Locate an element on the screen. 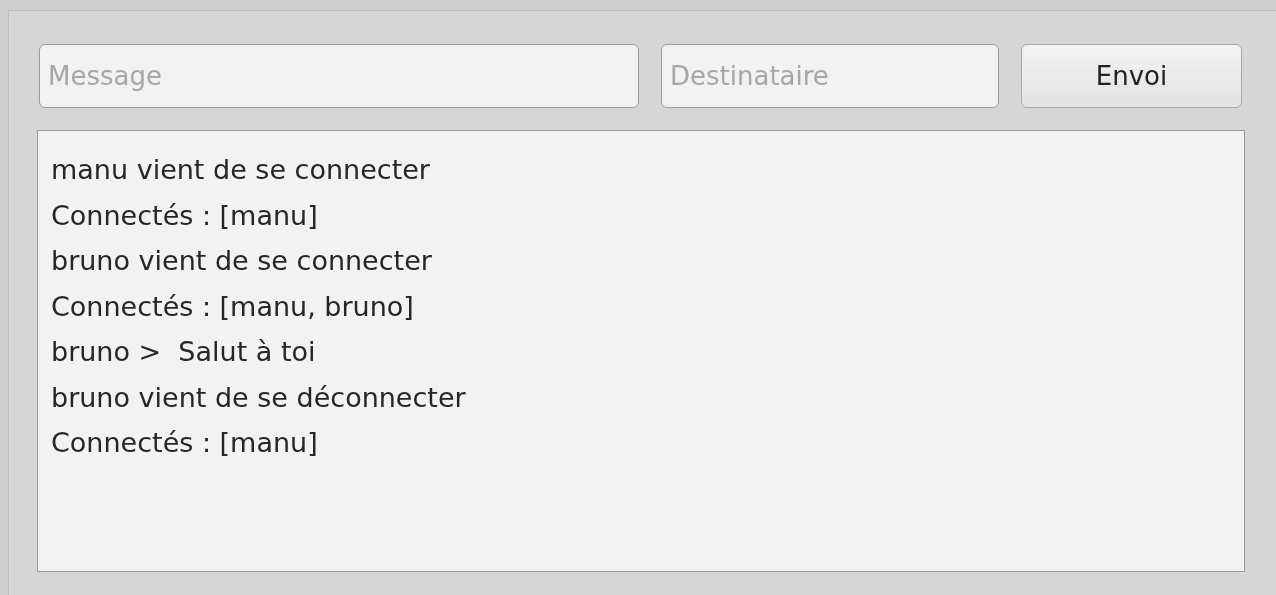 The height and width of the screenshot is (595, 1276). message-field: Message is located at coordinates (339, 76).